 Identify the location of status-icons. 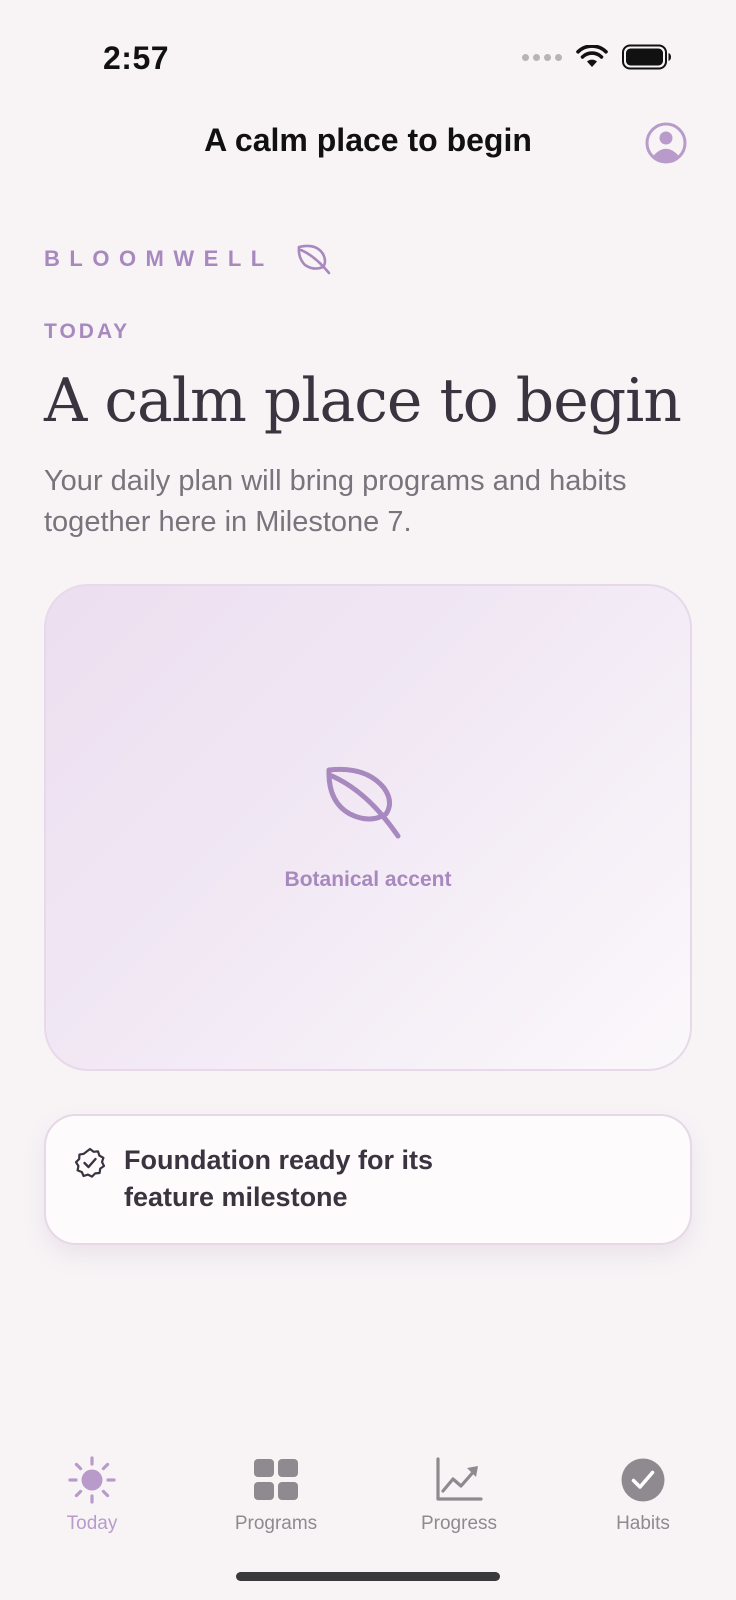
(597, 57).